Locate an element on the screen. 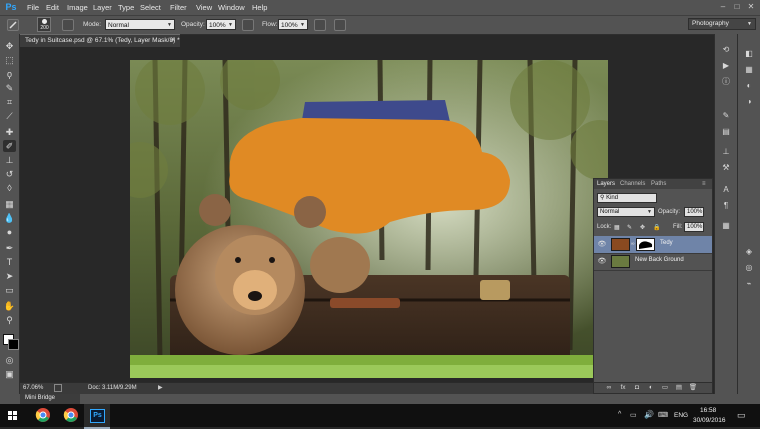 This screenshot has height=429, width=760. glyphs-panel-icon: ▦ is located at coordinates (726, 226).